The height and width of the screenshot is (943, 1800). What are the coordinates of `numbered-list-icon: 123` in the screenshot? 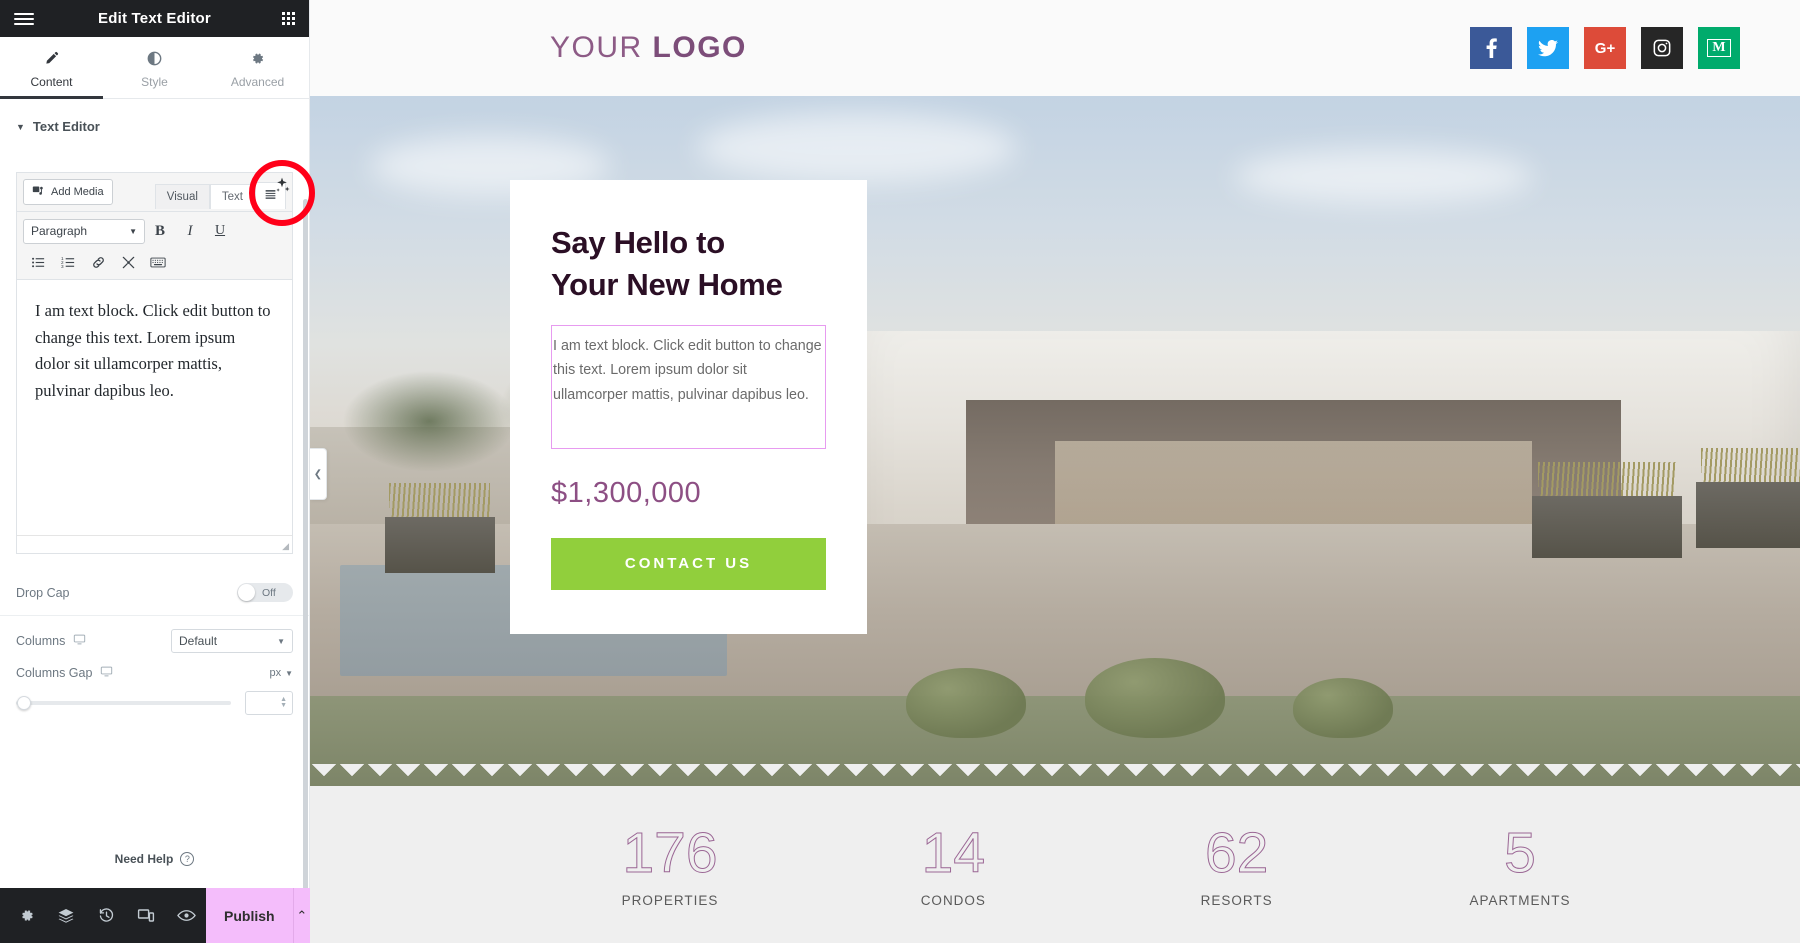 It's located at (68, 262).